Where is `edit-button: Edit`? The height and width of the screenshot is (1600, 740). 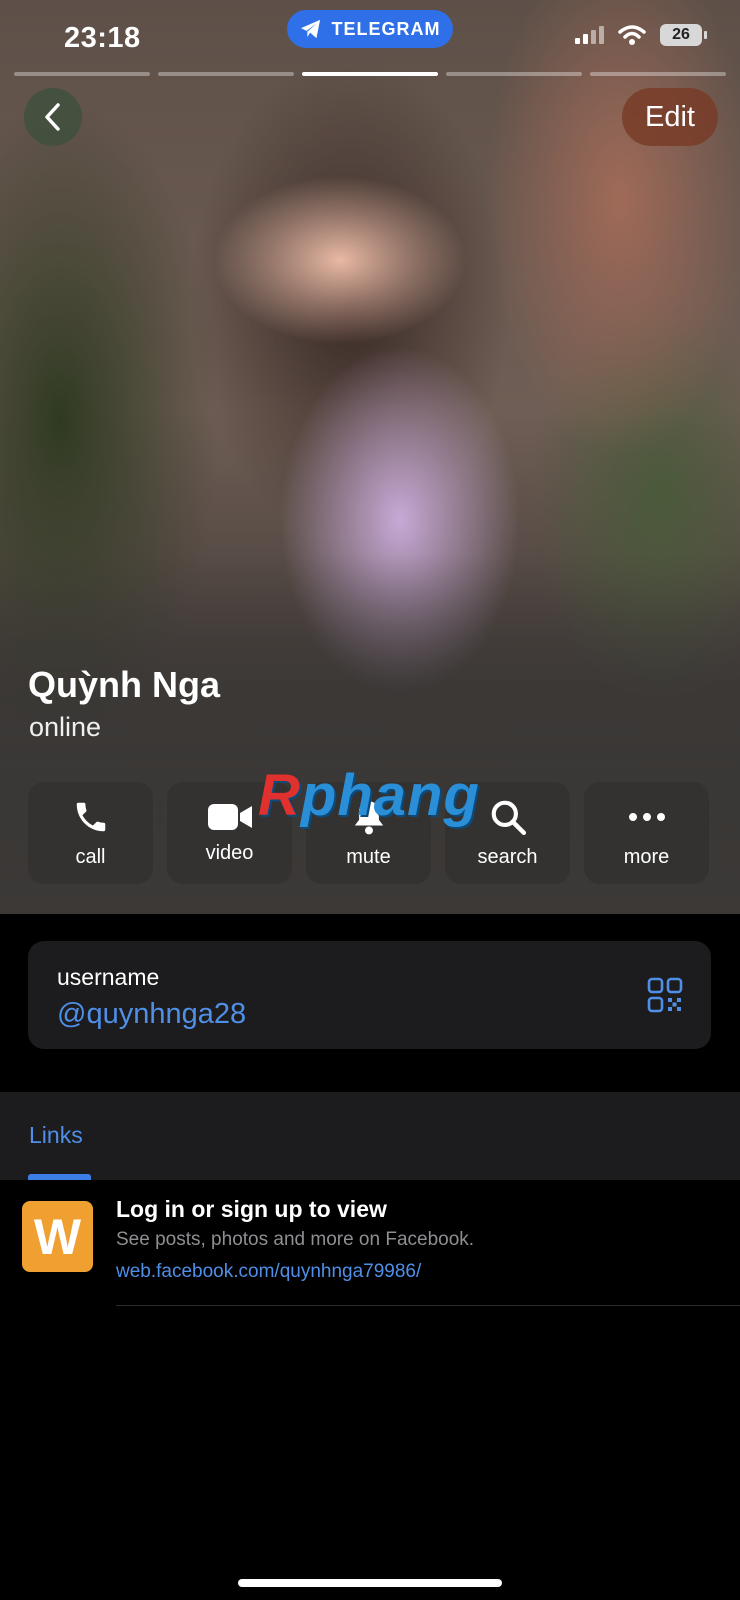 edit-button: Edit is located at coordinates (670, 117).